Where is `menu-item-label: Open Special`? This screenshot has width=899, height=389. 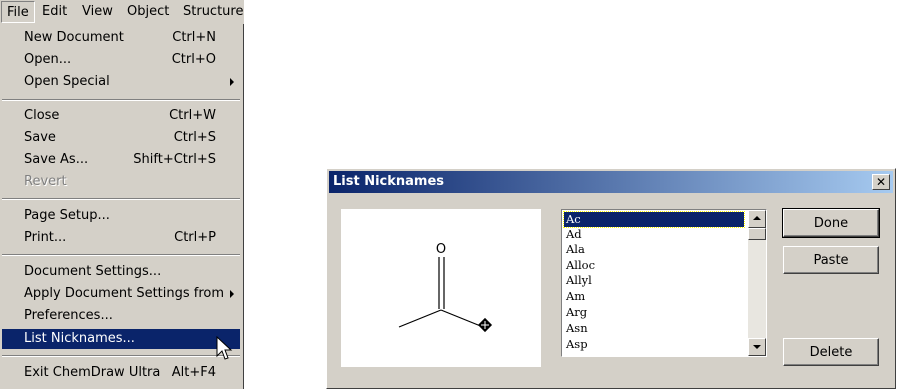
menu-item-label: Open Special is located at coordinates (67, 81).